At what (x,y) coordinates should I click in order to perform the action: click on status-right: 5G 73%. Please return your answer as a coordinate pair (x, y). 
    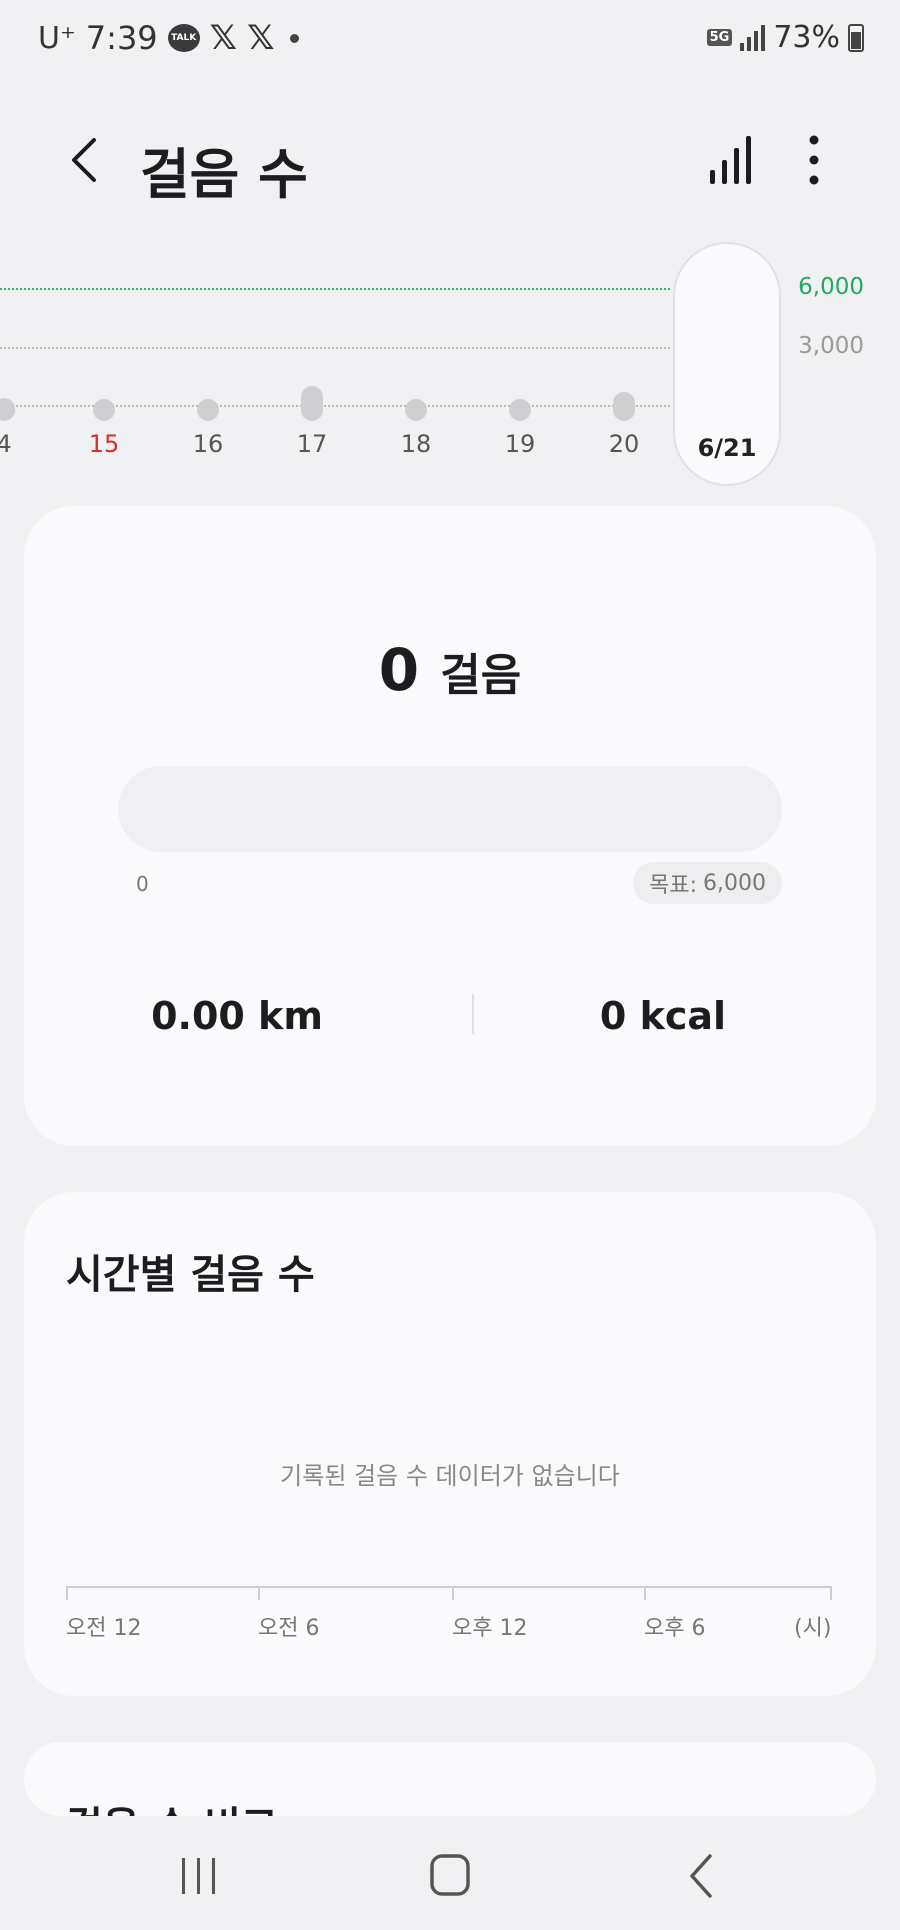
    Looking at the image, I should click on (785, 37).